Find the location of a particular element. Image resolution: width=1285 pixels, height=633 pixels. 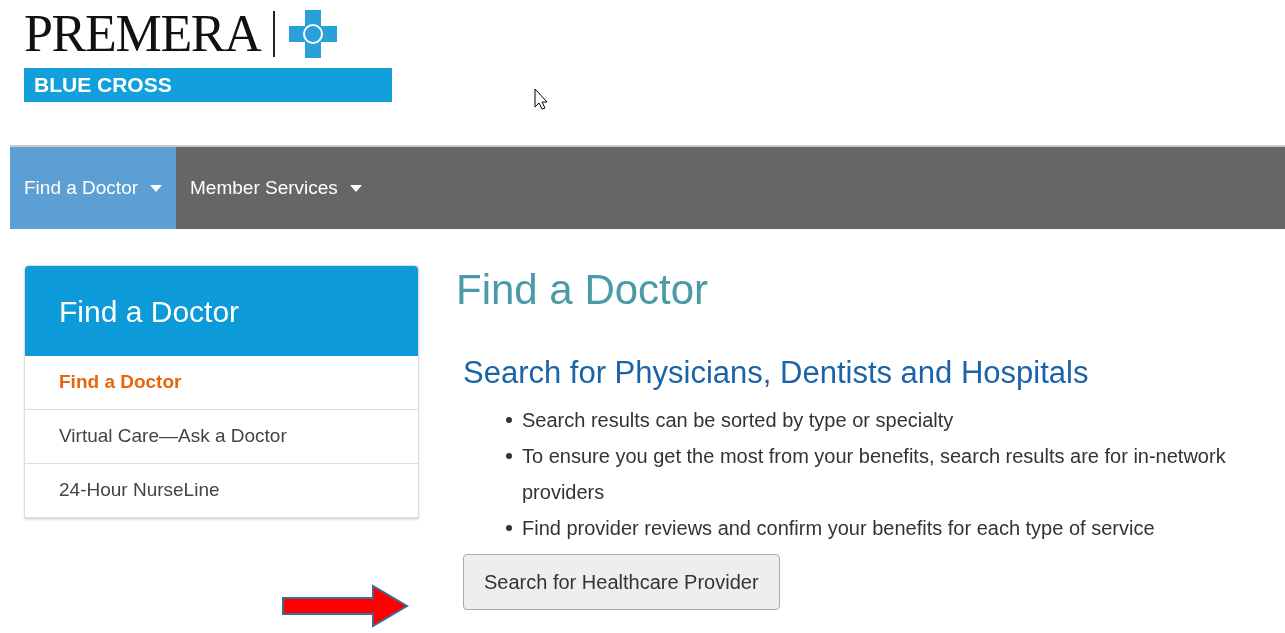

section-heading: Search for Physicians, Dentists and Hospitals is located at coordinates (776, 372).